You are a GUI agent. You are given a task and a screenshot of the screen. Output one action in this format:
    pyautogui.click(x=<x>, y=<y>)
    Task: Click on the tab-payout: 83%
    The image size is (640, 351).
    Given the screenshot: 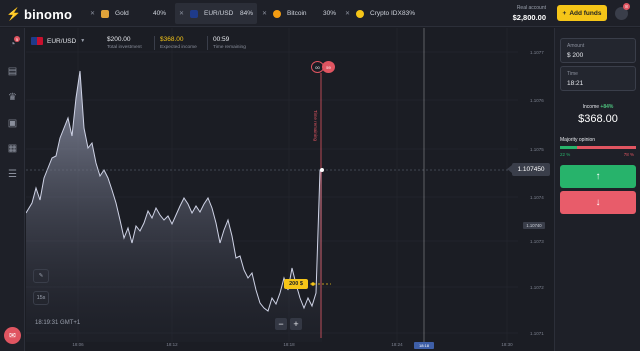 What is the action you would take?
    pyautogui.click(x=408, y=13)
    